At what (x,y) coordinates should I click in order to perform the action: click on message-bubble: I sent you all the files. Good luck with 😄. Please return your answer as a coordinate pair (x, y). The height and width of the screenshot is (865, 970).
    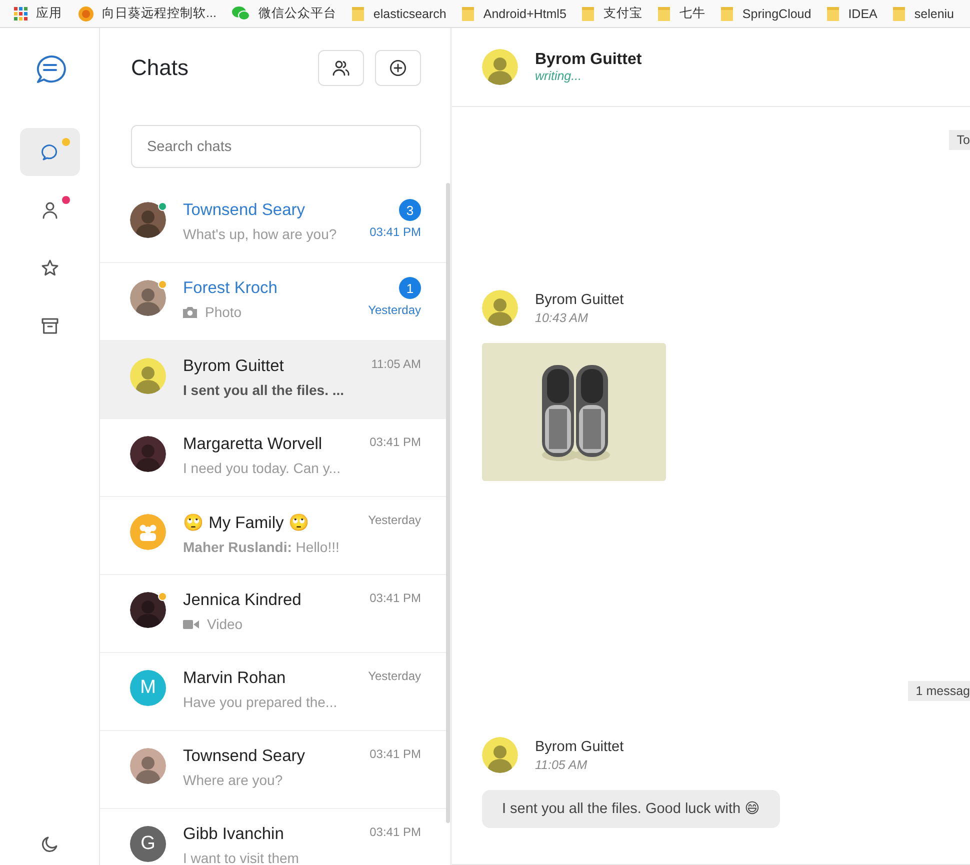
    Looking at the image, I should click on (631, 809).